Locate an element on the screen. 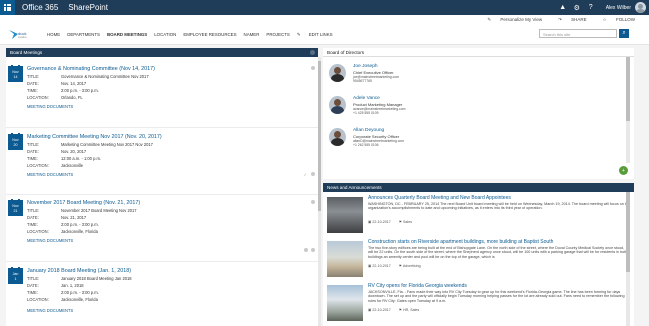  user-name: Alex Wilber is located at coordinates (618, 8).